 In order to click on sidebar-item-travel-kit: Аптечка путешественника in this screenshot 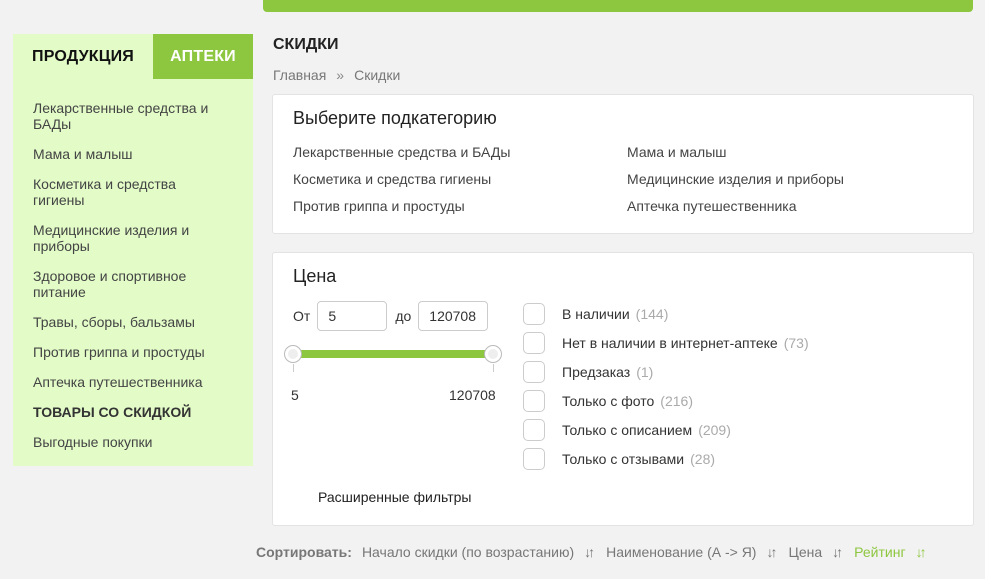, I will do `click(128, 382)`.